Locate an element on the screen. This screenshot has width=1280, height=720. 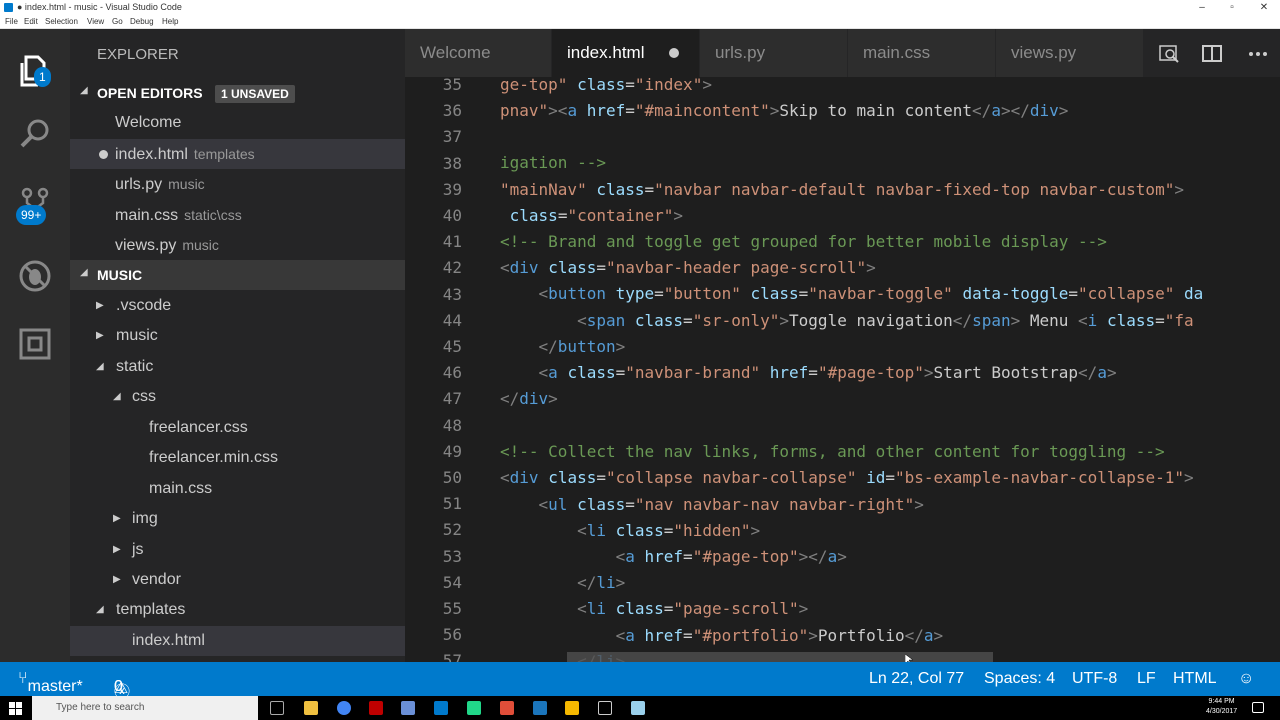
line-number: 55 is located at coordinates (452, 608).